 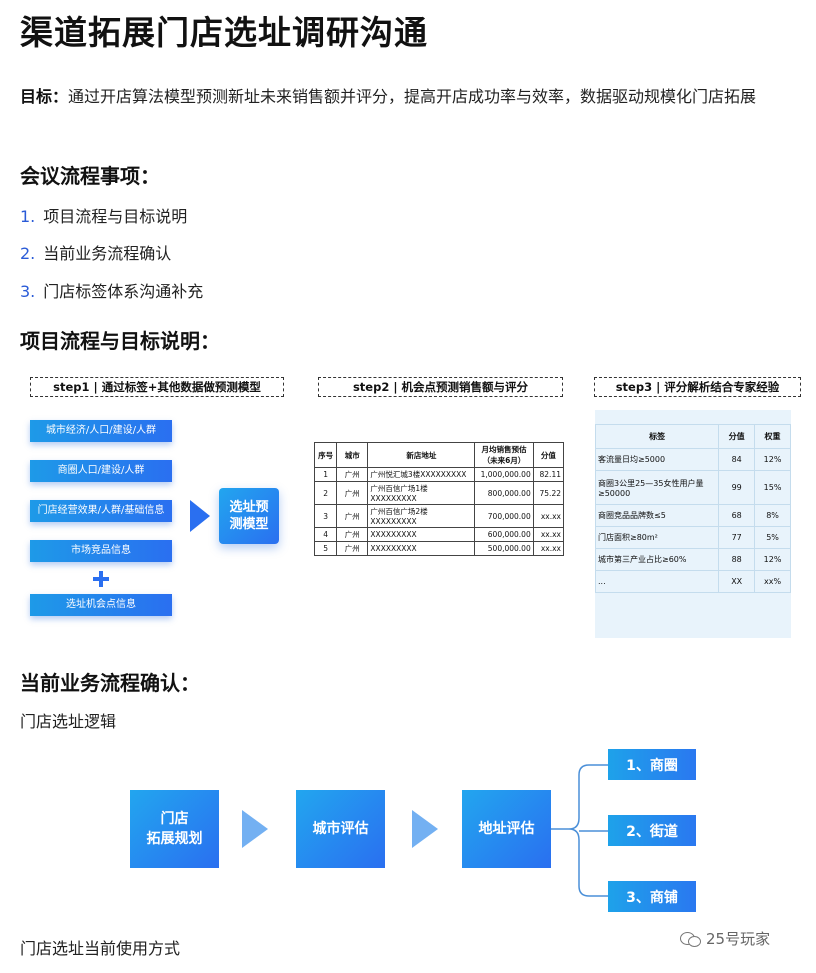 I want to click on branch-connector, so click(x=579, y=830).